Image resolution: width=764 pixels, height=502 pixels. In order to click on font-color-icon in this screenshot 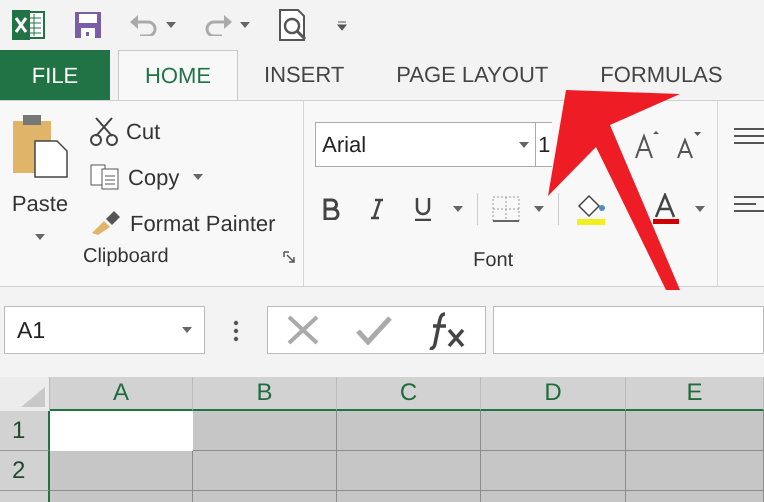, I will do `click(667, 209)`.